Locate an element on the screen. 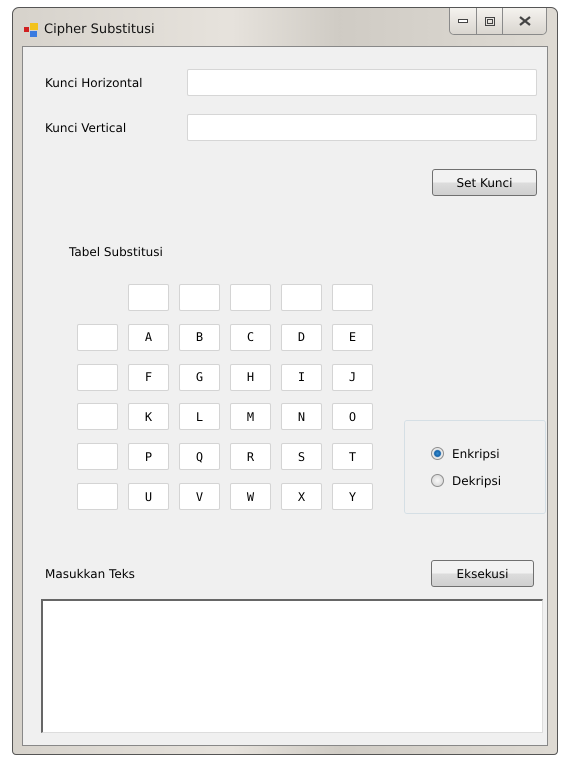 Image resolution: width=570 pixels, height=762 pixels. table-title: Tabel Substitusi is located at coordinates (116, 252).